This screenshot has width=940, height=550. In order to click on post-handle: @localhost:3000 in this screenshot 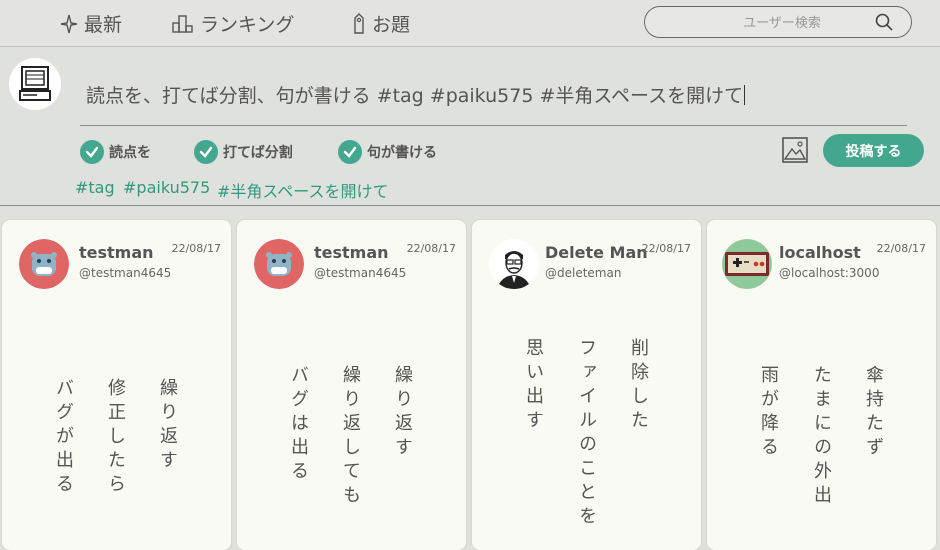, I will do `click(829, 273)`.